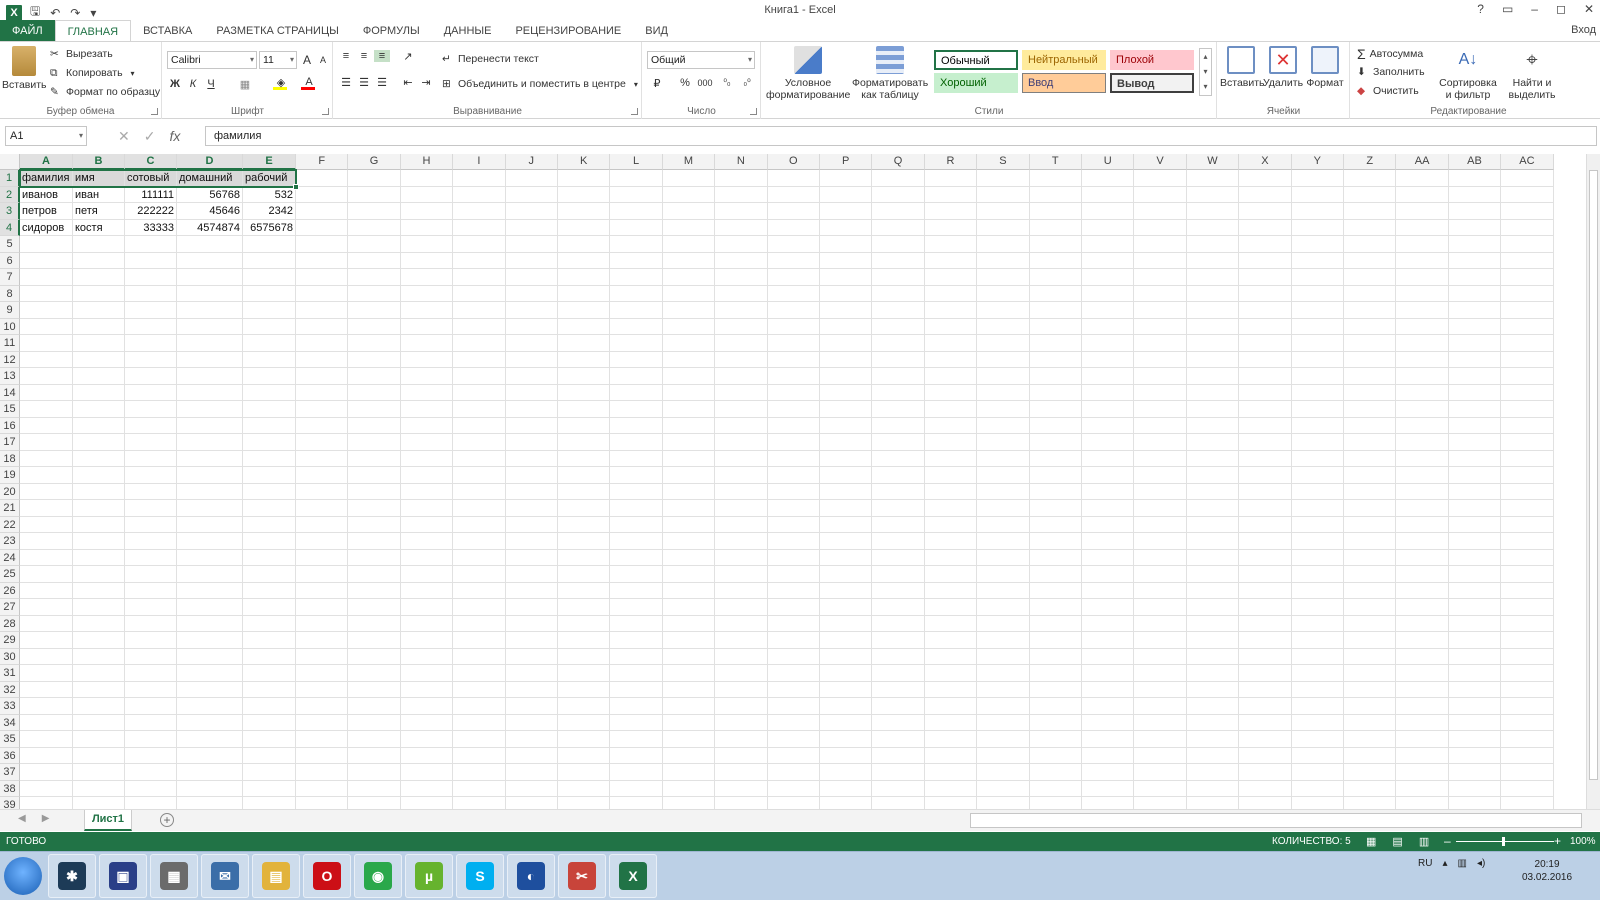 The image size is (1600, 900). Describe the element at coordinates (1480, 9) in the screenshot. I see `help-button: ?` at that location.